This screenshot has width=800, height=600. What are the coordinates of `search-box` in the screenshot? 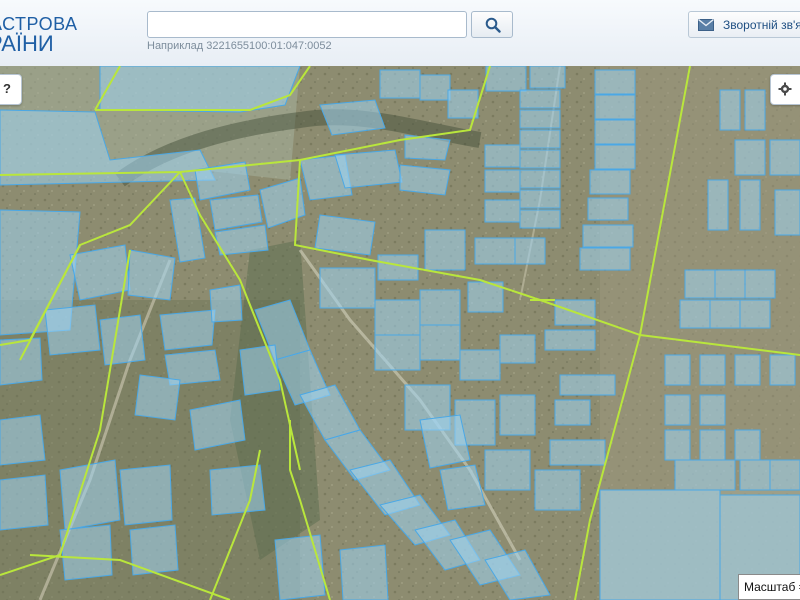 It's located at (307, 24).